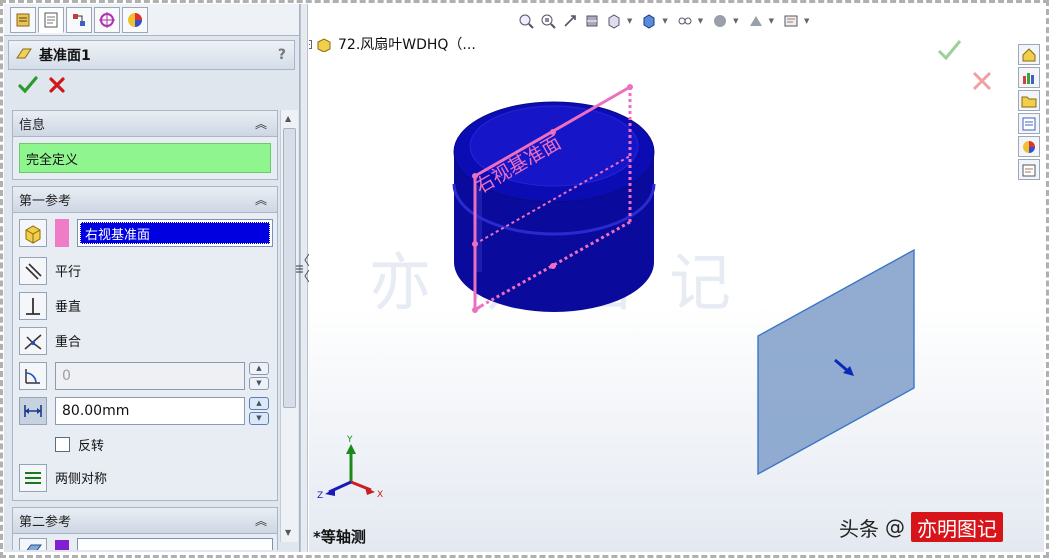  What do you see at coordinates (303, 278) in the screenshot?
I see `panel-splitter` at bounding box center [303, 278].